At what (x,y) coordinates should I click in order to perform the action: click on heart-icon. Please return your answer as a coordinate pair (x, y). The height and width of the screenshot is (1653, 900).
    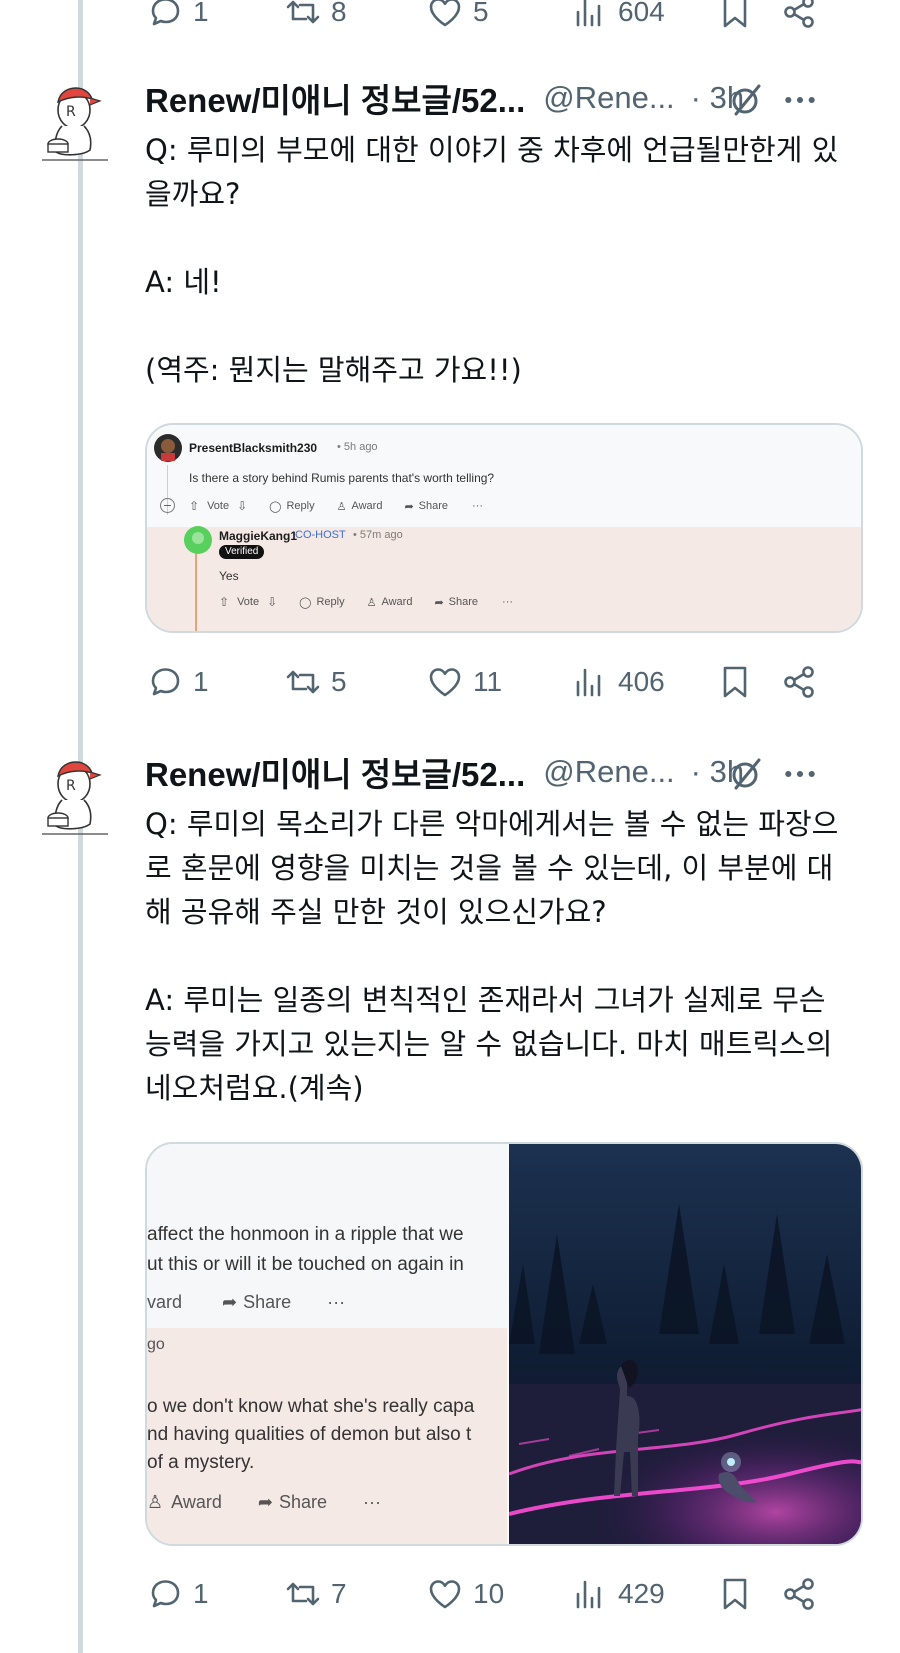
    Looking at the image, I should click on (445, 1594).